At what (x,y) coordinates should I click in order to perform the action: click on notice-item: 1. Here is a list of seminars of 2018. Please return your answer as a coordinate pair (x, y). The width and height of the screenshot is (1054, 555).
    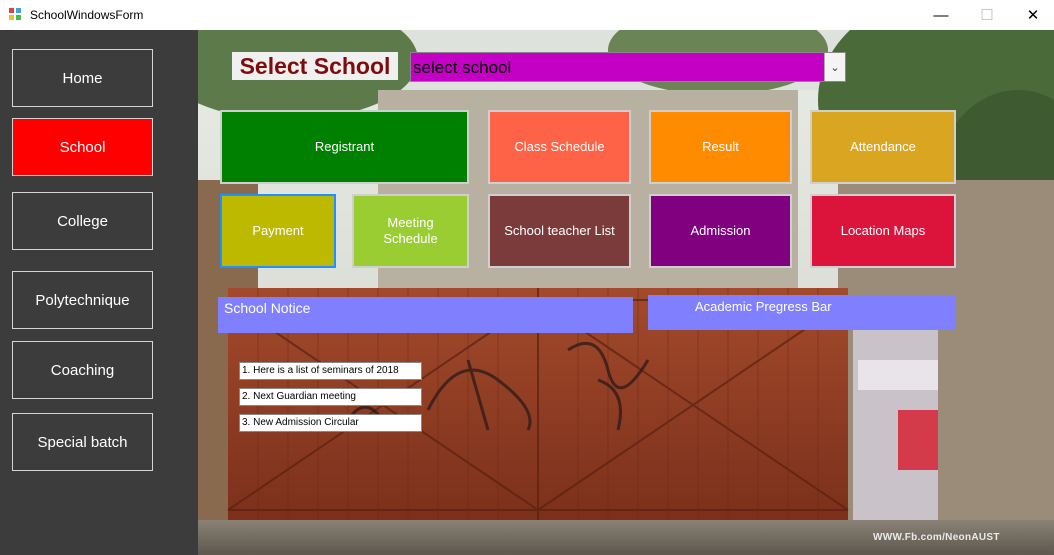
    Looking at the image, I should click on (330, 371).